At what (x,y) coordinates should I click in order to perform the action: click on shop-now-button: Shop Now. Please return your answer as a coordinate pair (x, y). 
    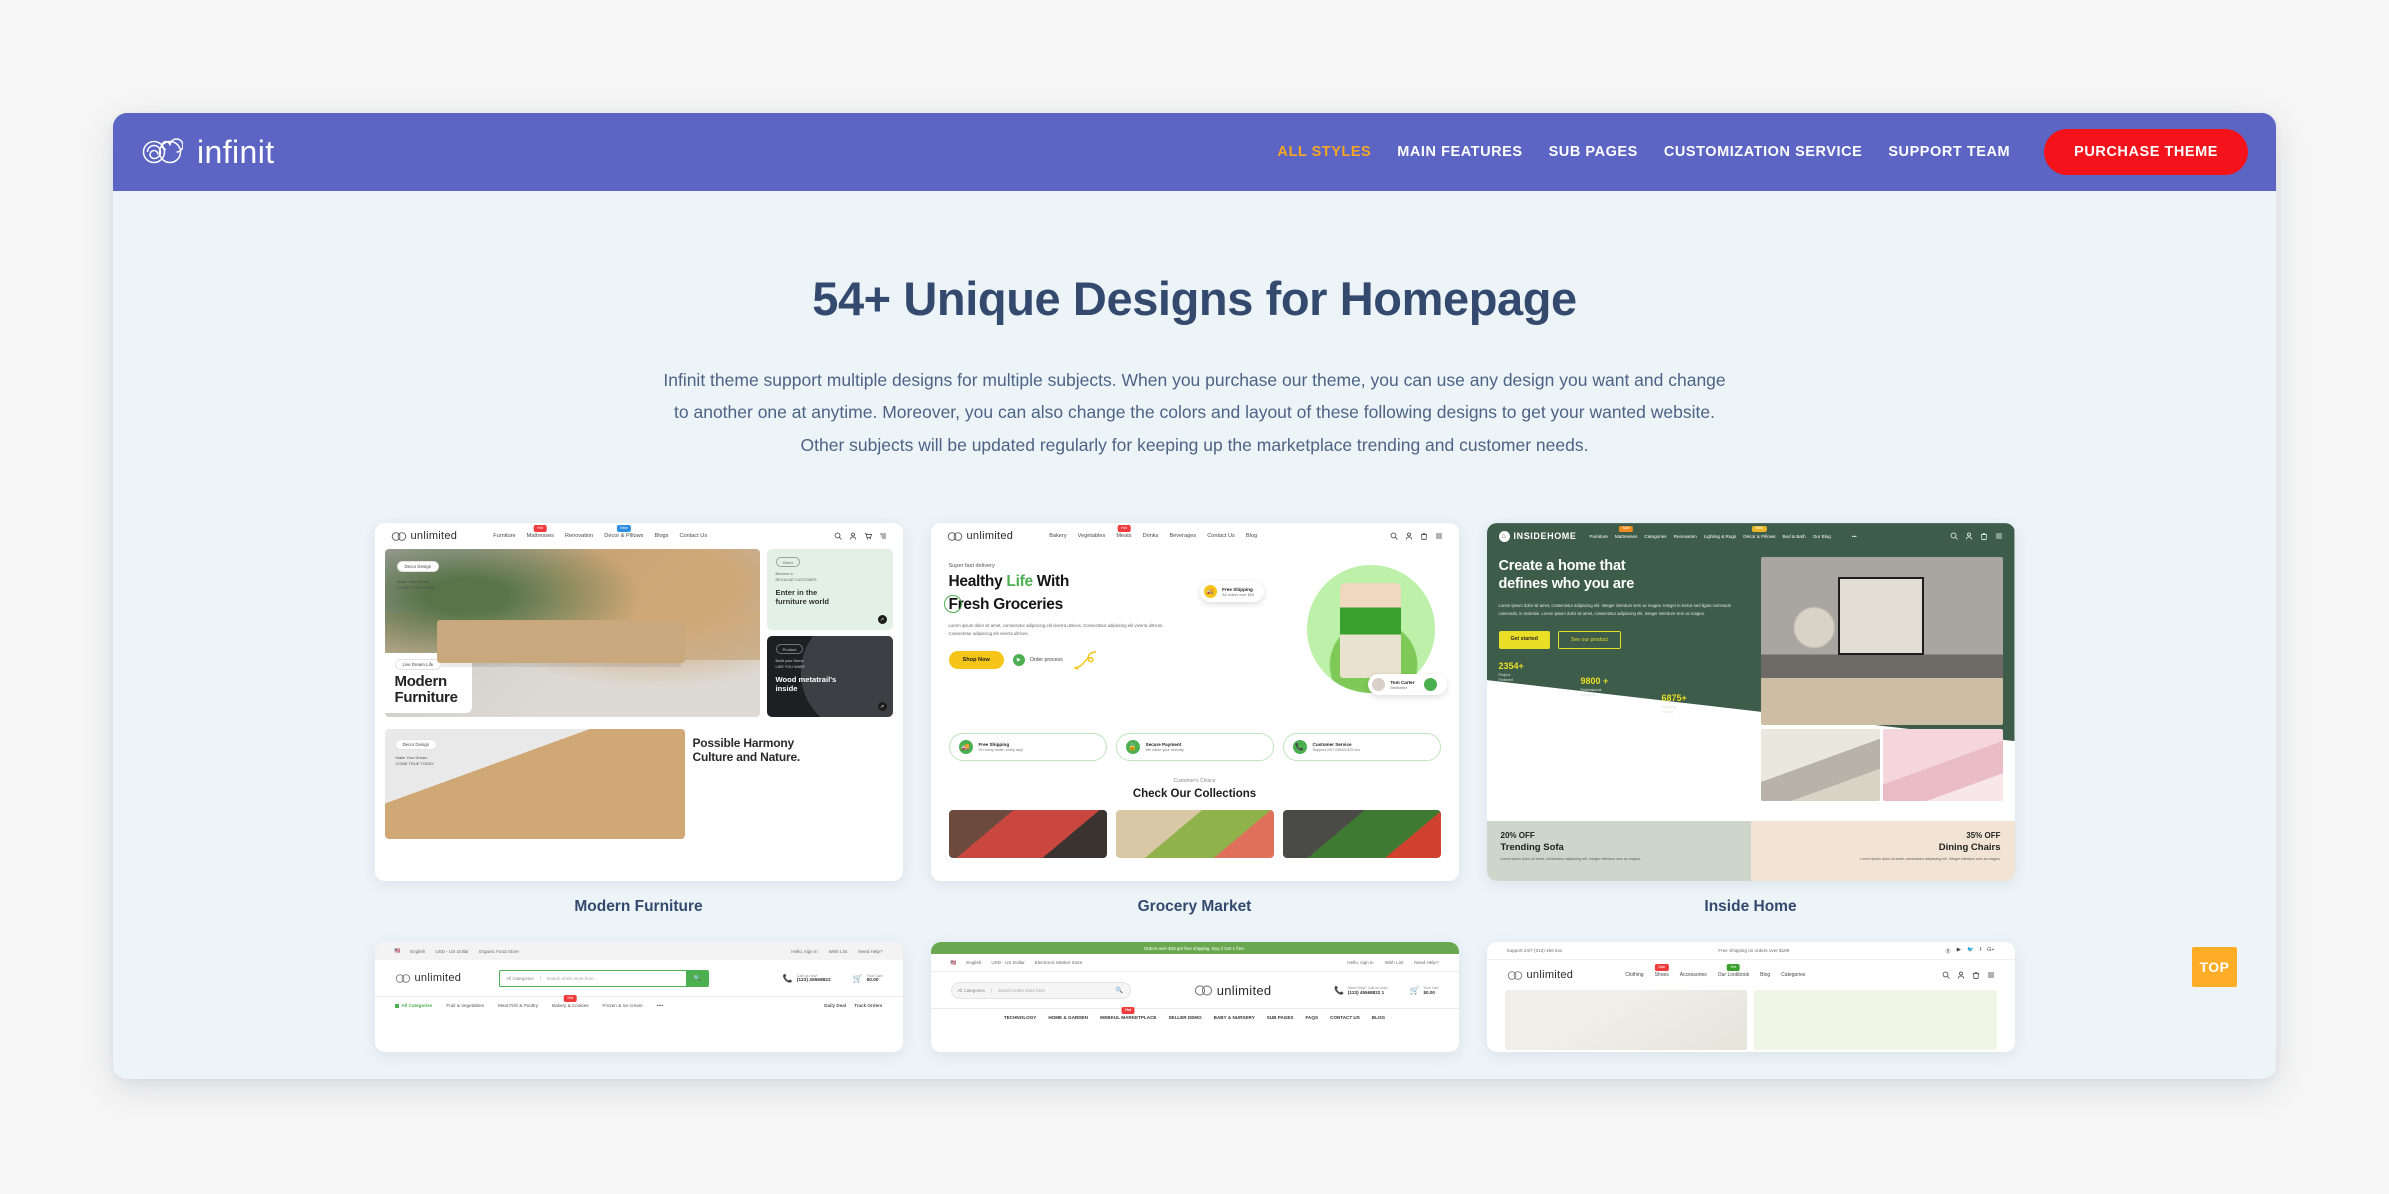
    Looking at the image, I should click on (976, 660).